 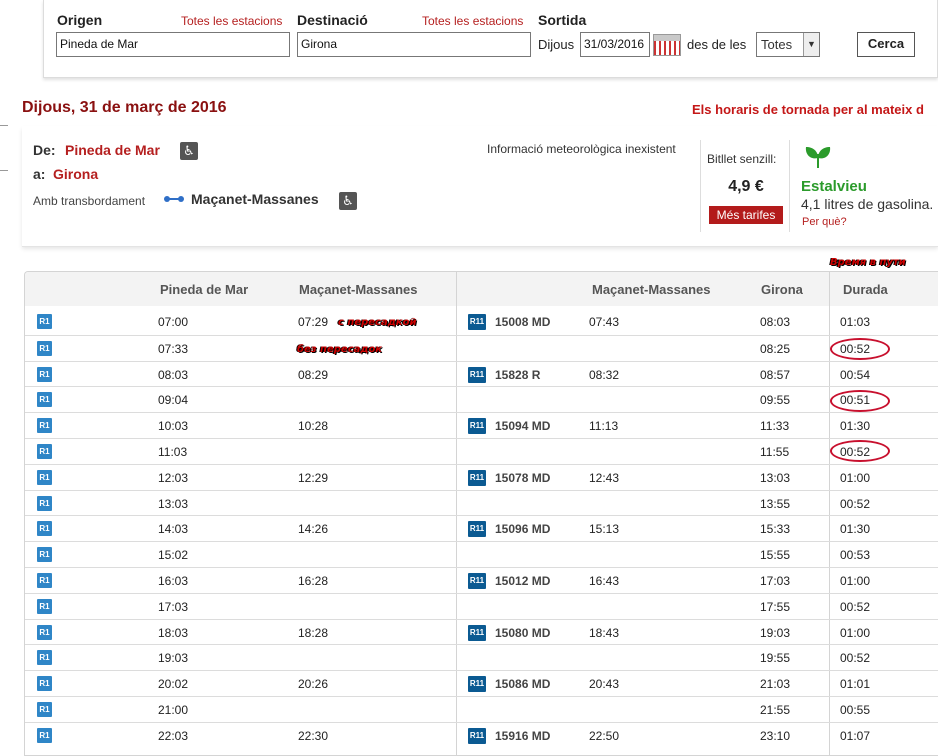 I want to click on departure-time: 09:04, so click(x=173, y=400).